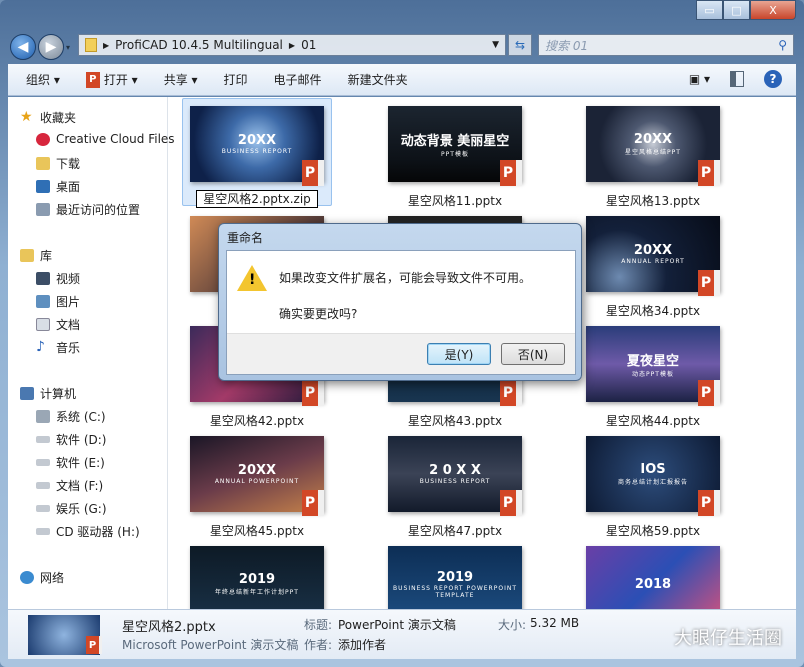 The width and height of the screenshot is (804, 667). I want to click on sidebar-item-drive-h: CD 驱动器 (H:), so click(107, 531).